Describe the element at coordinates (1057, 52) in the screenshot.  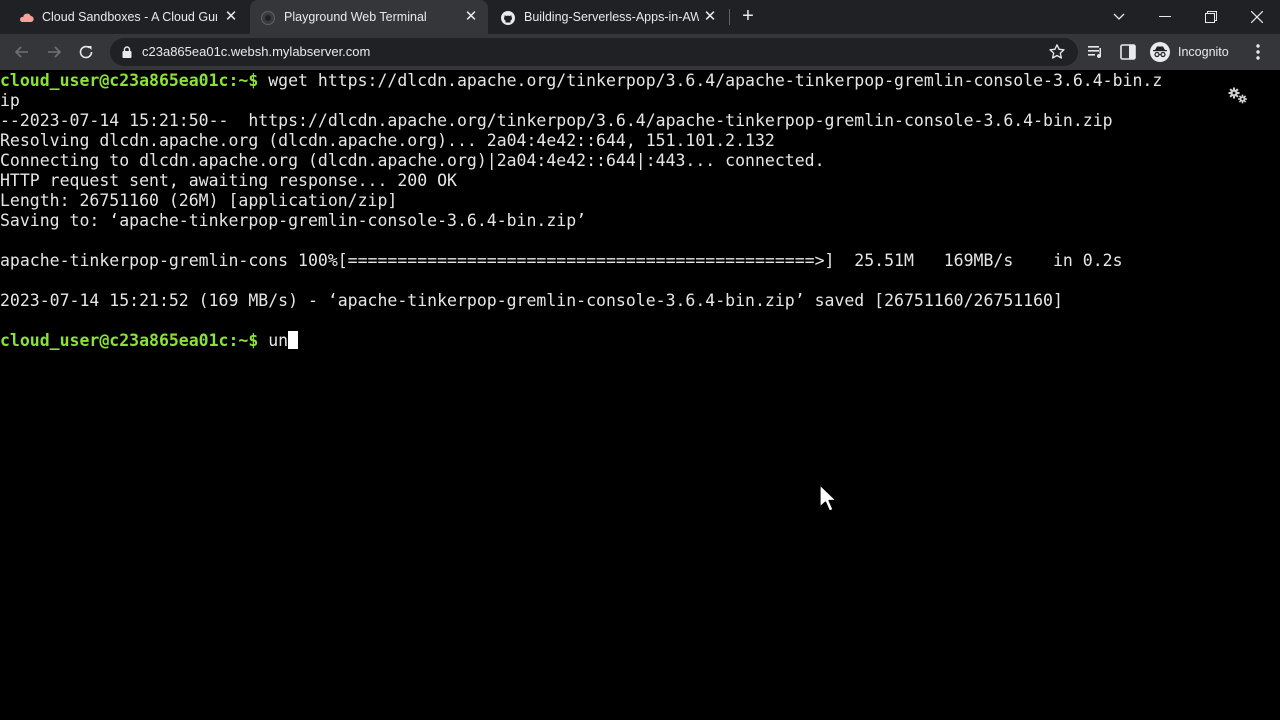
I see `star-icon` at that location.